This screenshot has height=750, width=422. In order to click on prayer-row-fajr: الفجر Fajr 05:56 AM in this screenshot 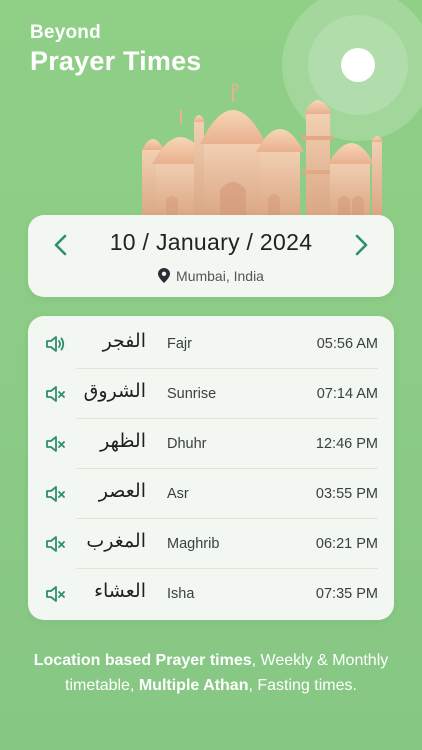, I will do `click(211, 344)`.